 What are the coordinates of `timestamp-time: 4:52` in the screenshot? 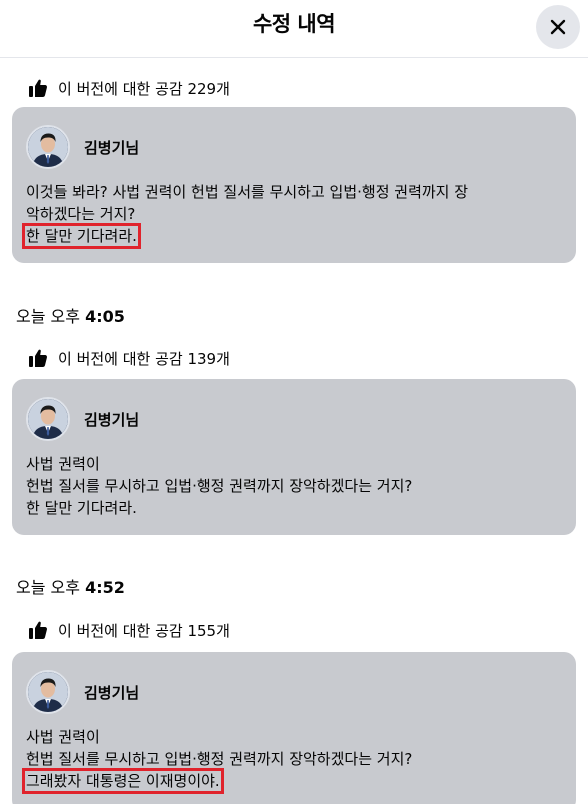 It's located at (105, 587).